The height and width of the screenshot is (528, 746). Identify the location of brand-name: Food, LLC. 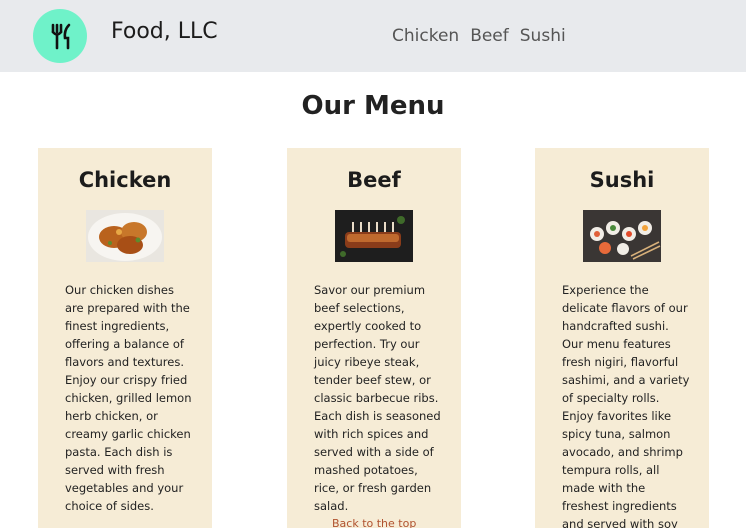
(164, 31).